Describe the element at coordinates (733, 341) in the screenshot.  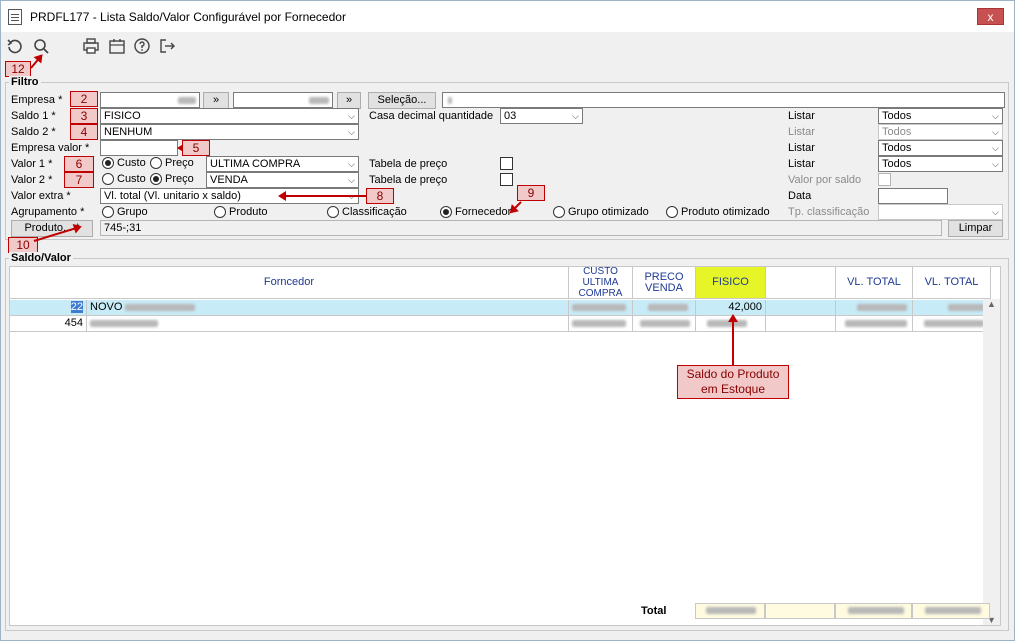
I see `annotation-arrow-callout` at that location.